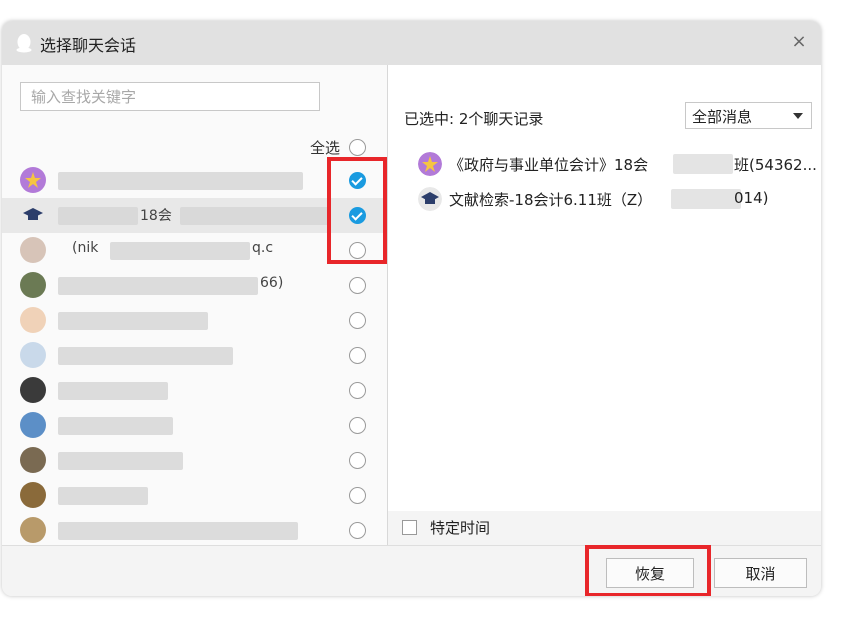 Image resolution: width=853 pixels, height=621 pixels. Describe the element at coordinates (430, 164) in the screenshot. I see `star-group-icon` at that location.